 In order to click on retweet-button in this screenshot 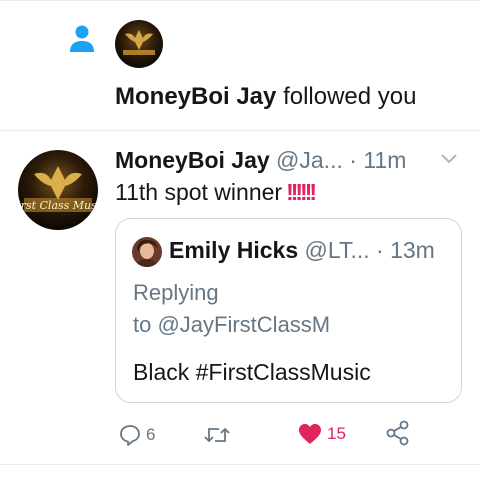, I will do `click(219, 435)`.